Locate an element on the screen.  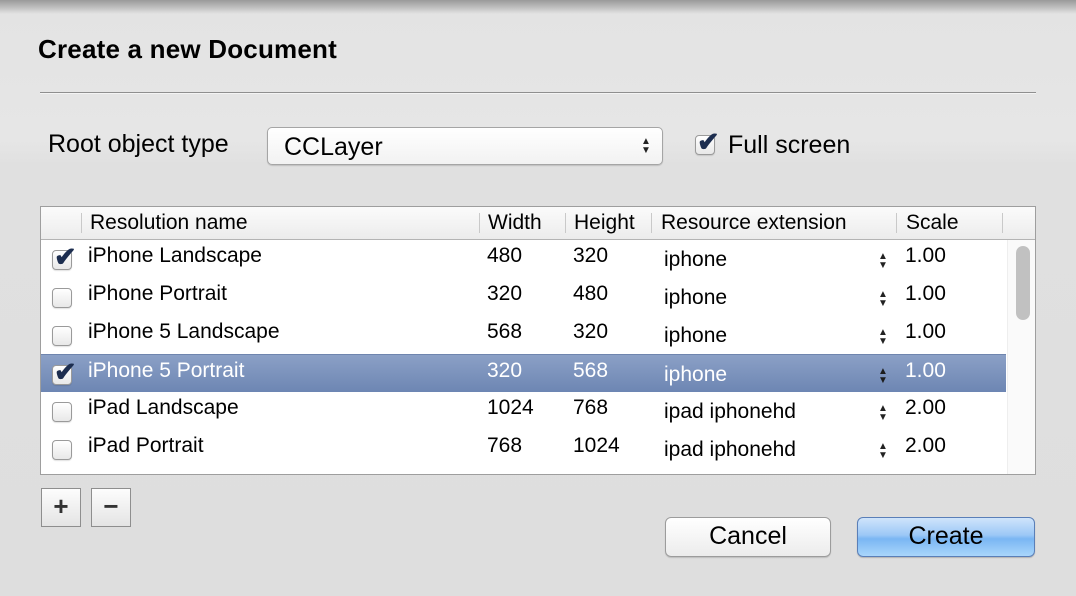
add-resolution-button: + is located at coordinates (61, 507).